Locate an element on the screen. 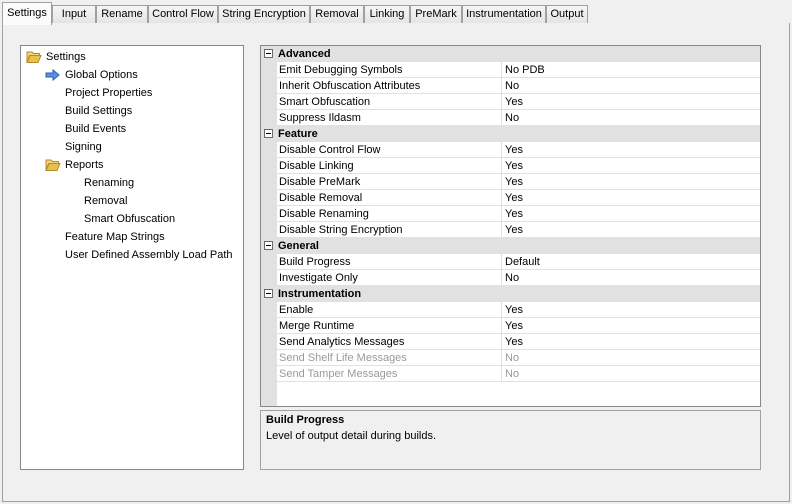  property-row-suppress-ildasm: Suppress Ildasm No is located at coordinates (510, 118).